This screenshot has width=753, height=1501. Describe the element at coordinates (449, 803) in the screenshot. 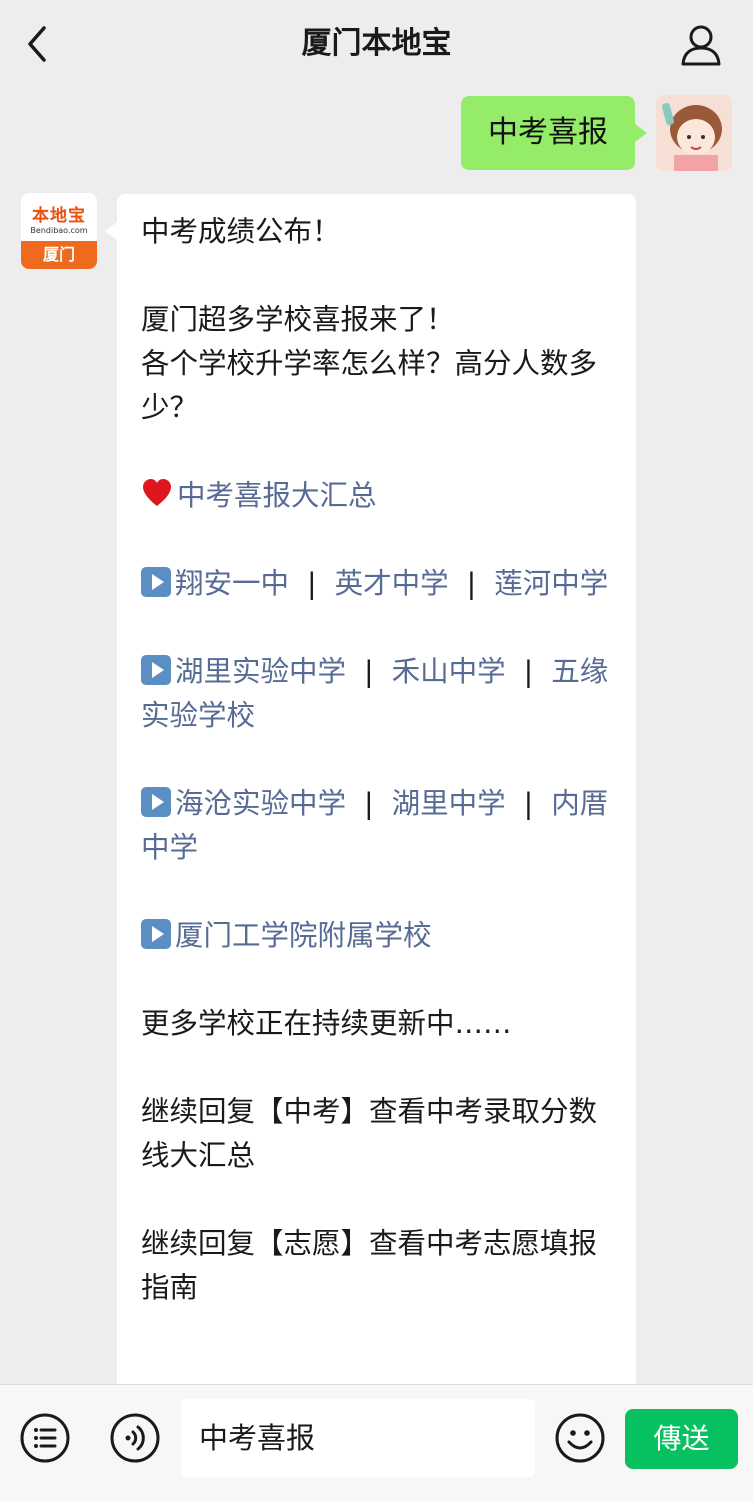

I see `school-link: 湖里中学` at that location.